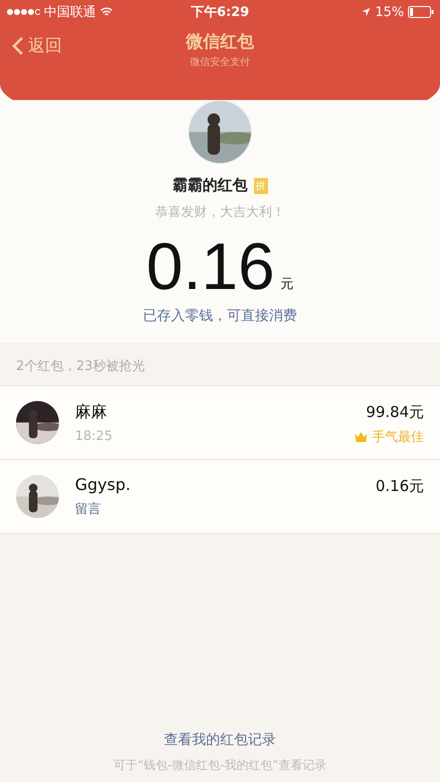 Image resolution: width=440 pixels, height=782 pixels. I want to click on page-title: 微信红包, so click(220, 42).